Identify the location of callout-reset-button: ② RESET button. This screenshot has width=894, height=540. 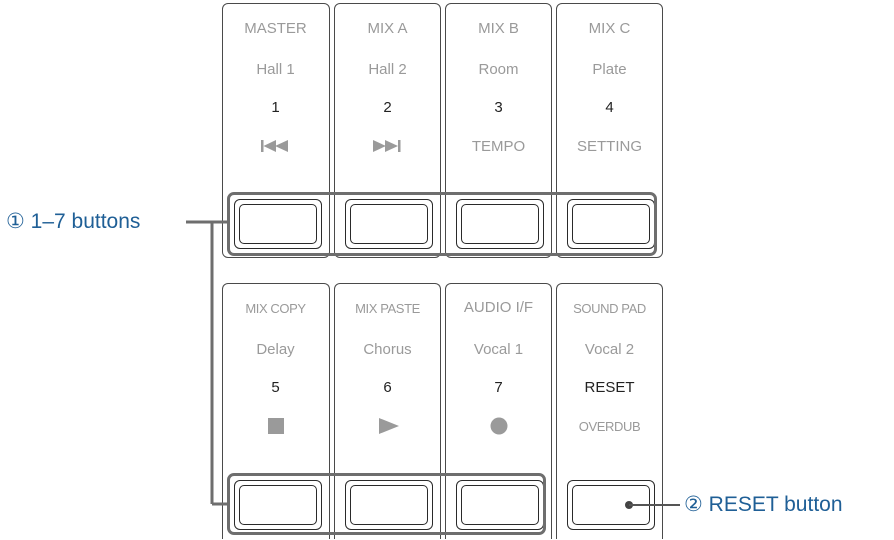
(763, 504).